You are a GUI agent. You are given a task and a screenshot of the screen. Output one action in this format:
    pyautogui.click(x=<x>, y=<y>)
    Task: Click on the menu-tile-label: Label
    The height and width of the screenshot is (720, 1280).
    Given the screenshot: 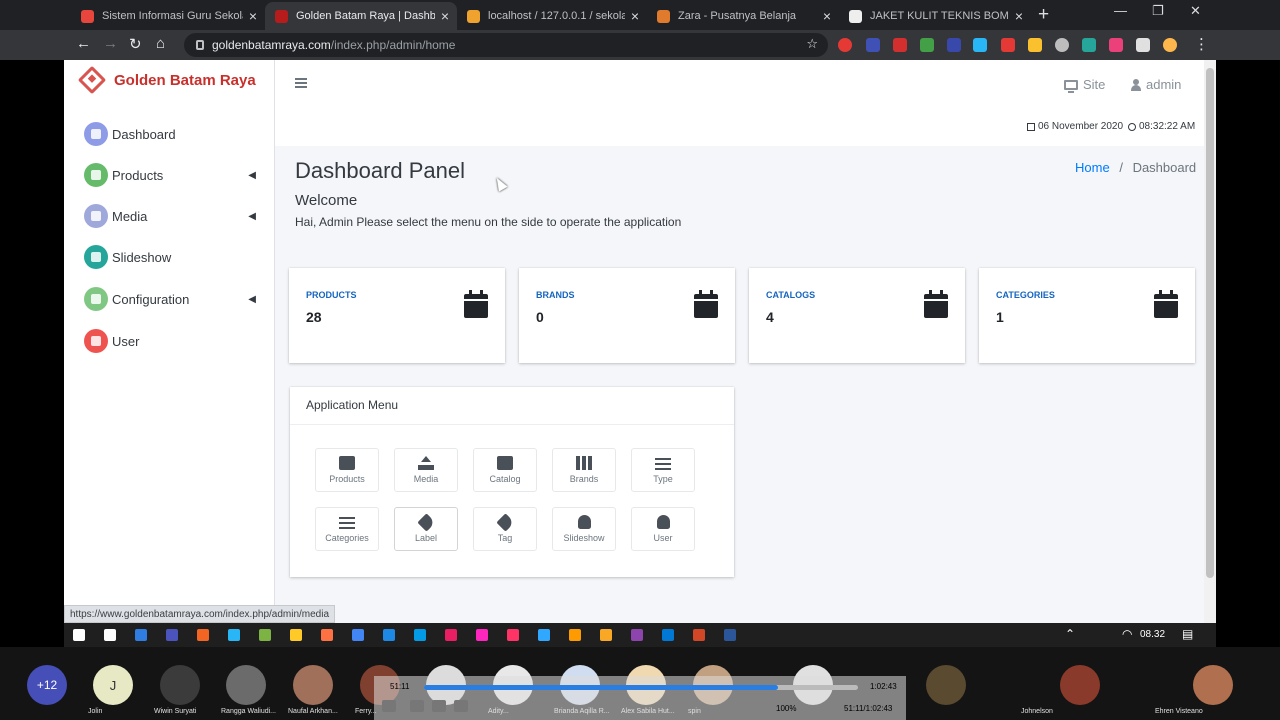 What is the action you would take?
    pyautogui.click(x=426, y=529)
    